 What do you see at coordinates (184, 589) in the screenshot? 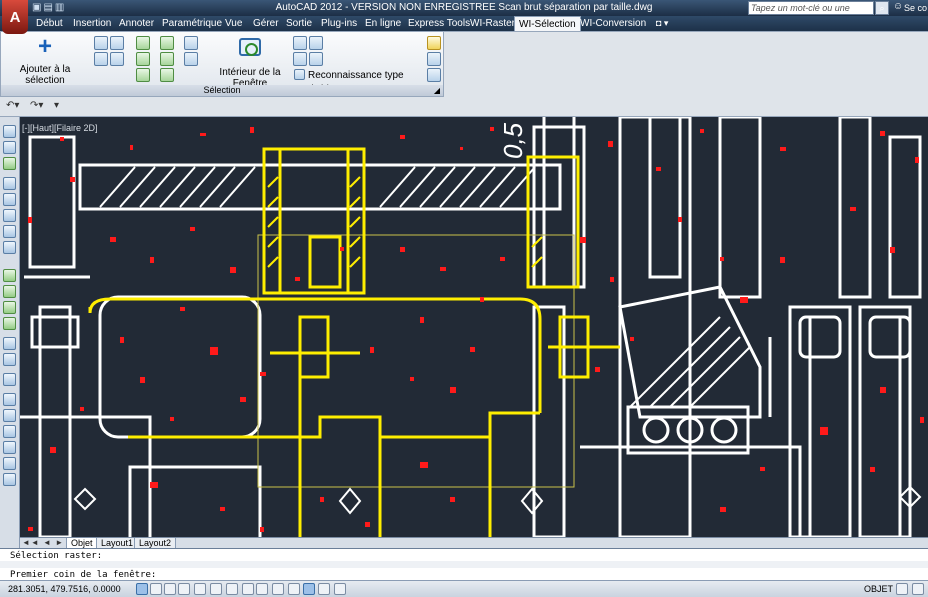
I see `ortho-mode-icon` at bounding box center [184, 589].